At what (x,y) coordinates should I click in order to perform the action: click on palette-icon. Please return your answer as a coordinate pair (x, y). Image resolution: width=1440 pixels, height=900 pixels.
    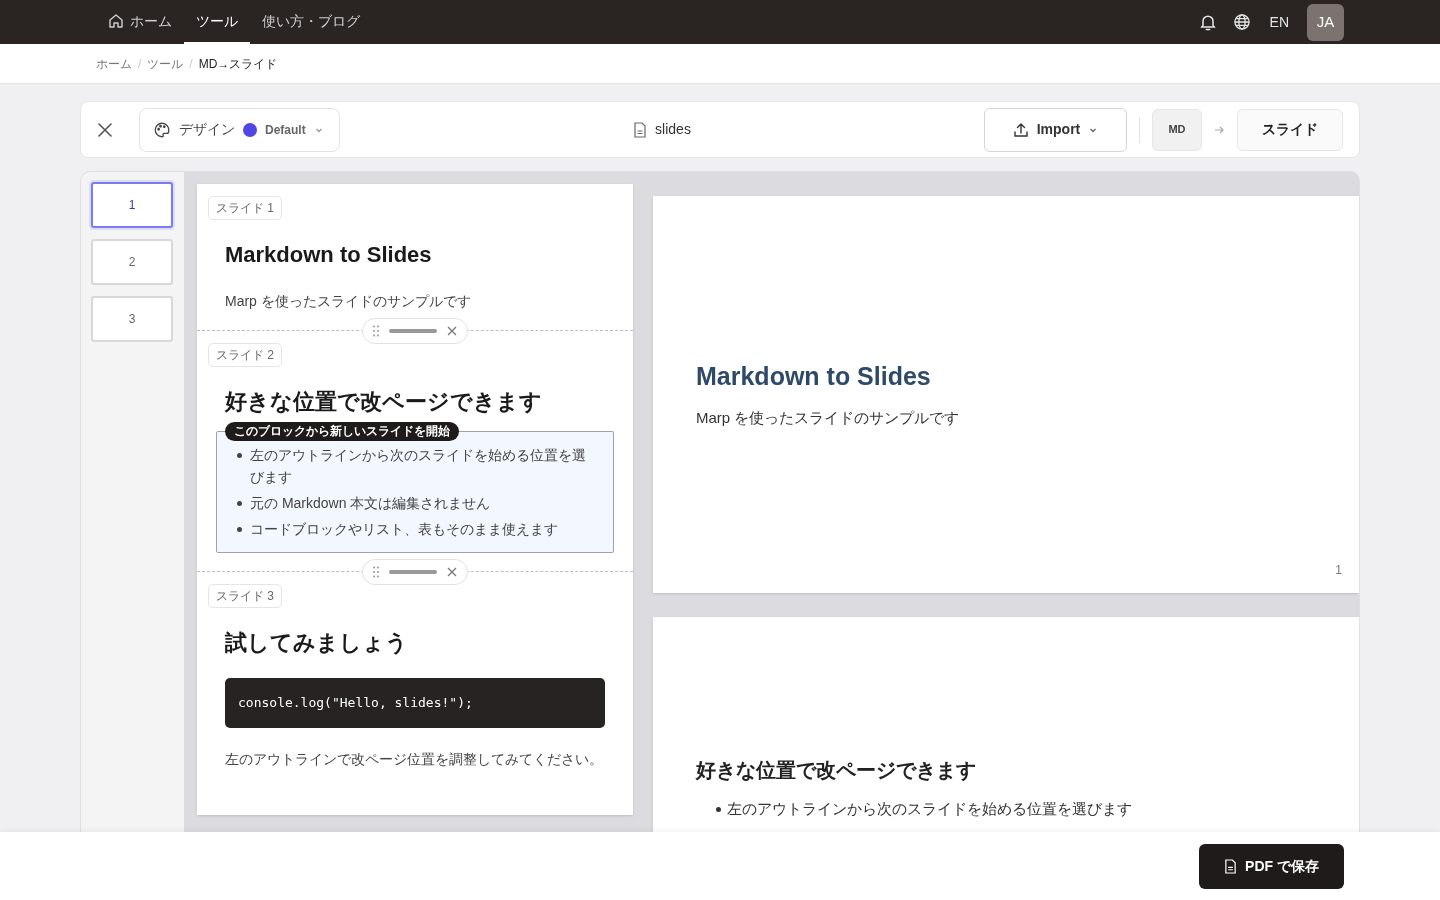
    Looking at the image, I should click on (162, 129).